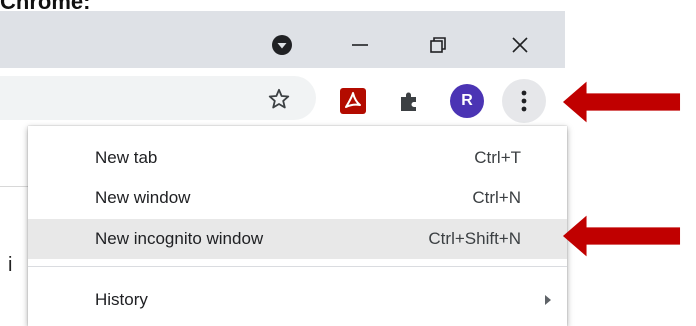 Image resolution: width=696 pixels, height=326 pixels. Describe the element at coordinates (474, 238) in the screenshot. I see `menu-item-shortcut: Ctrl+Shift+N` at that location.